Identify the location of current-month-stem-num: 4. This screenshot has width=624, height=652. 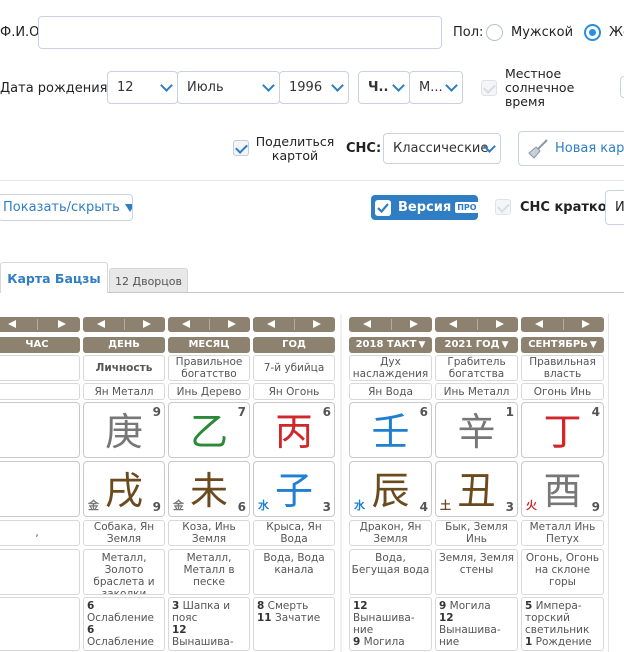
(595, 412).